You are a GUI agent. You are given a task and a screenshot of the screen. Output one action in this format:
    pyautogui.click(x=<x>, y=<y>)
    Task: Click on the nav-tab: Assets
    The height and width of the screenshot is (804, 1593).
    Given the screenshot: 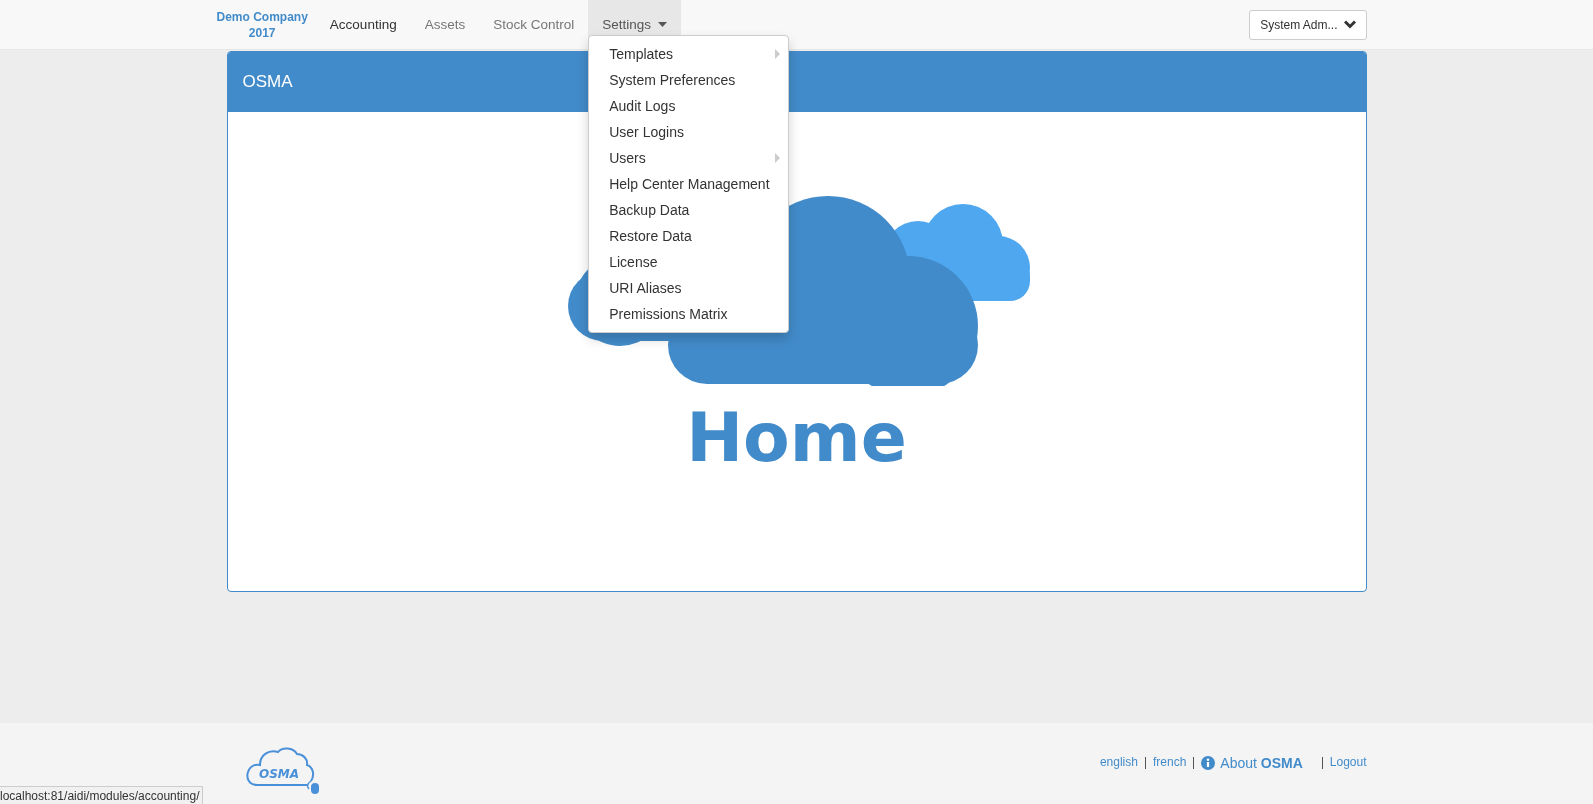 What is the action you would take?
    pyautogui.click(x=445, y=24)
    